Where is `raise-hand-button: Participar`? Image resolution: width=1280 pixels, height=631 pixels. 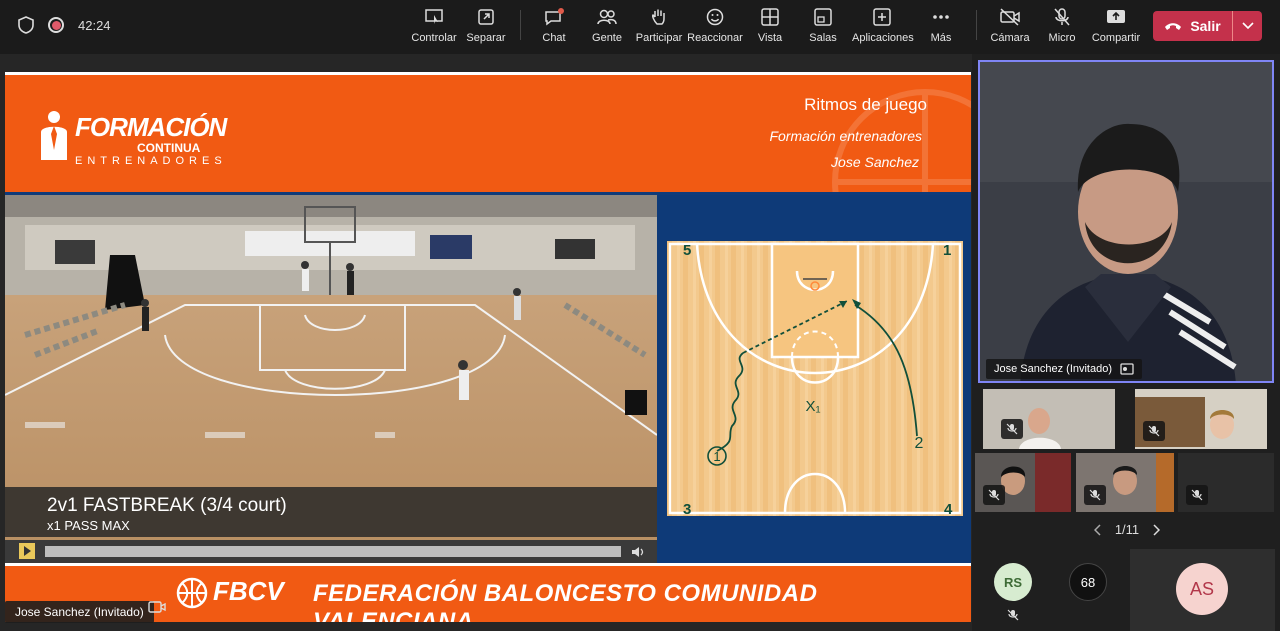
raise-hand-button: Participar is located at coordinates (659, 26).